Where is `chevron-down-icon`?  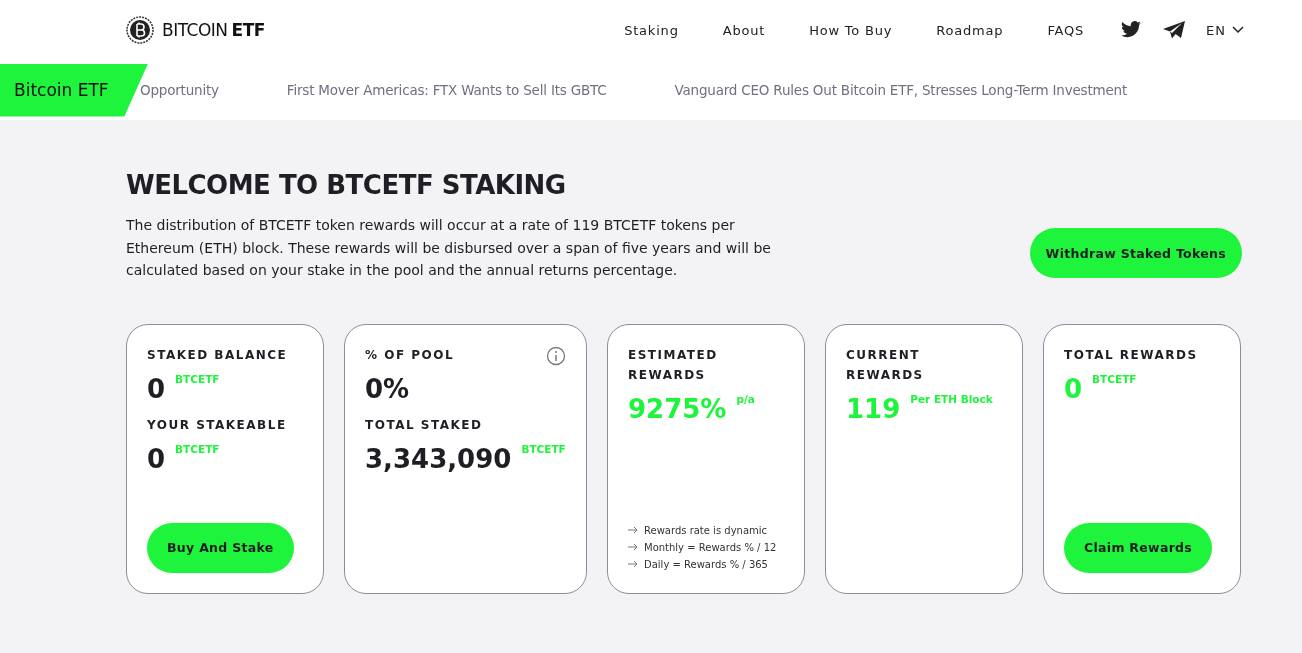 chevron-down-icon is located at coordinates (1238, 30).